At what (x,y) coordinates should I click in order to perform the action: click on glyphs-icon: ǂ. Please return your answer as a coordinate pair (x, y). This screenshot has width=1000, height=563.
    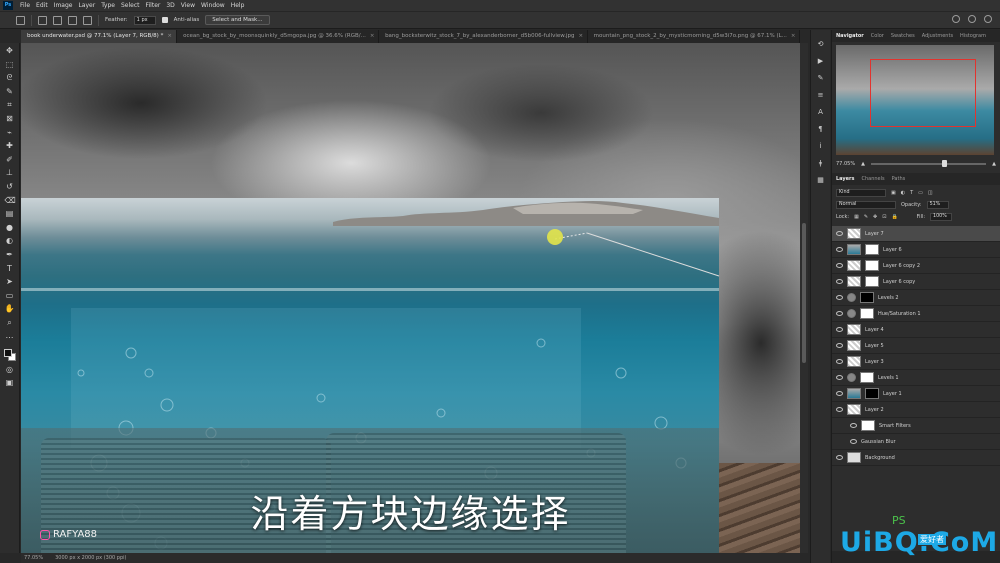
    Looking at the image, I should click on (820, 163).